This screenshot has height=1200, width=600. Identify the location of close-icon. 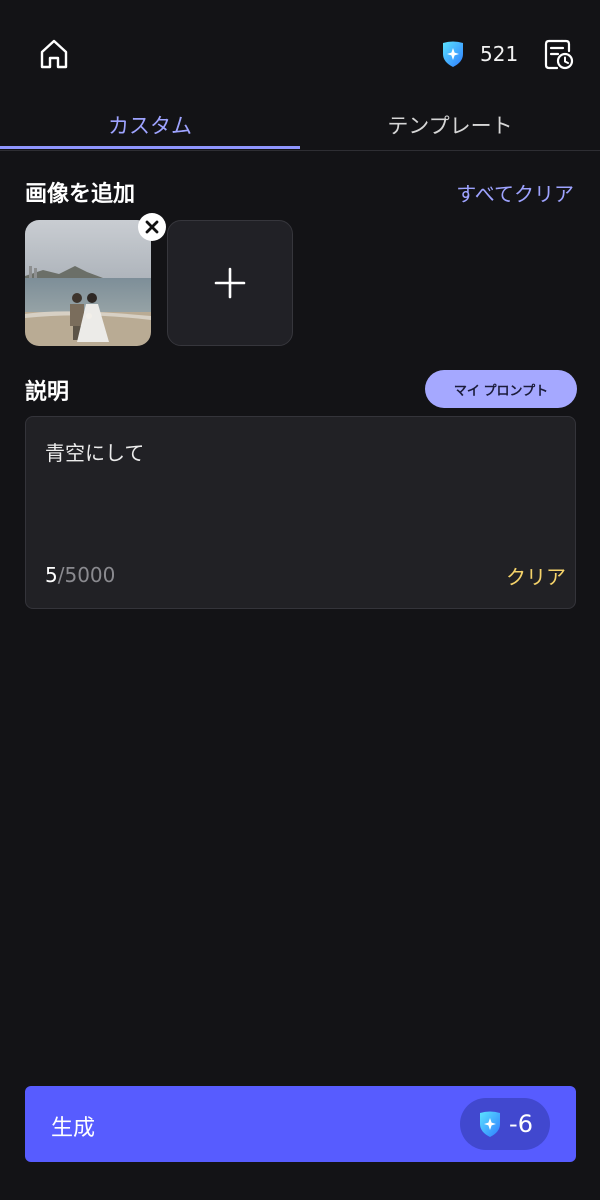
(152, 227).